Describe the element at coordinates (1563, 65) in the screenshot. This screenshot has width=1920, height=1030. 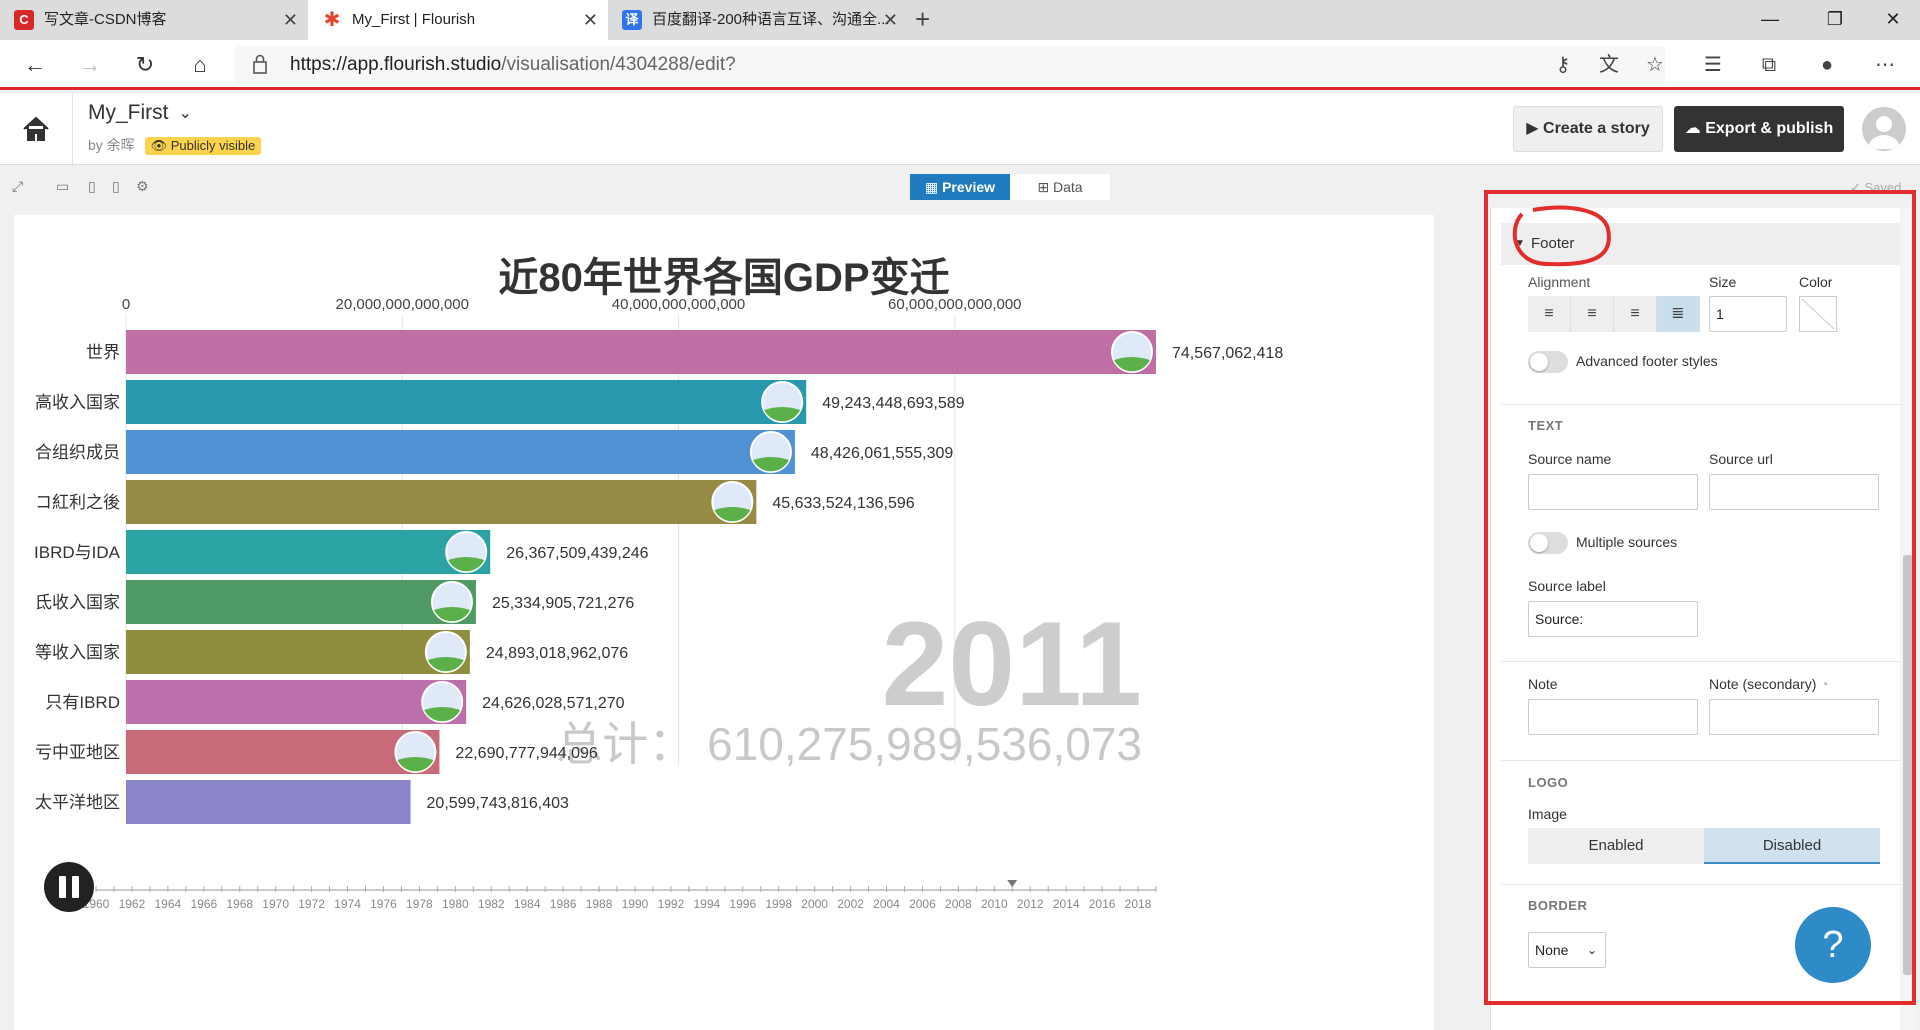
I see `key-icon: ⚷` at that location.